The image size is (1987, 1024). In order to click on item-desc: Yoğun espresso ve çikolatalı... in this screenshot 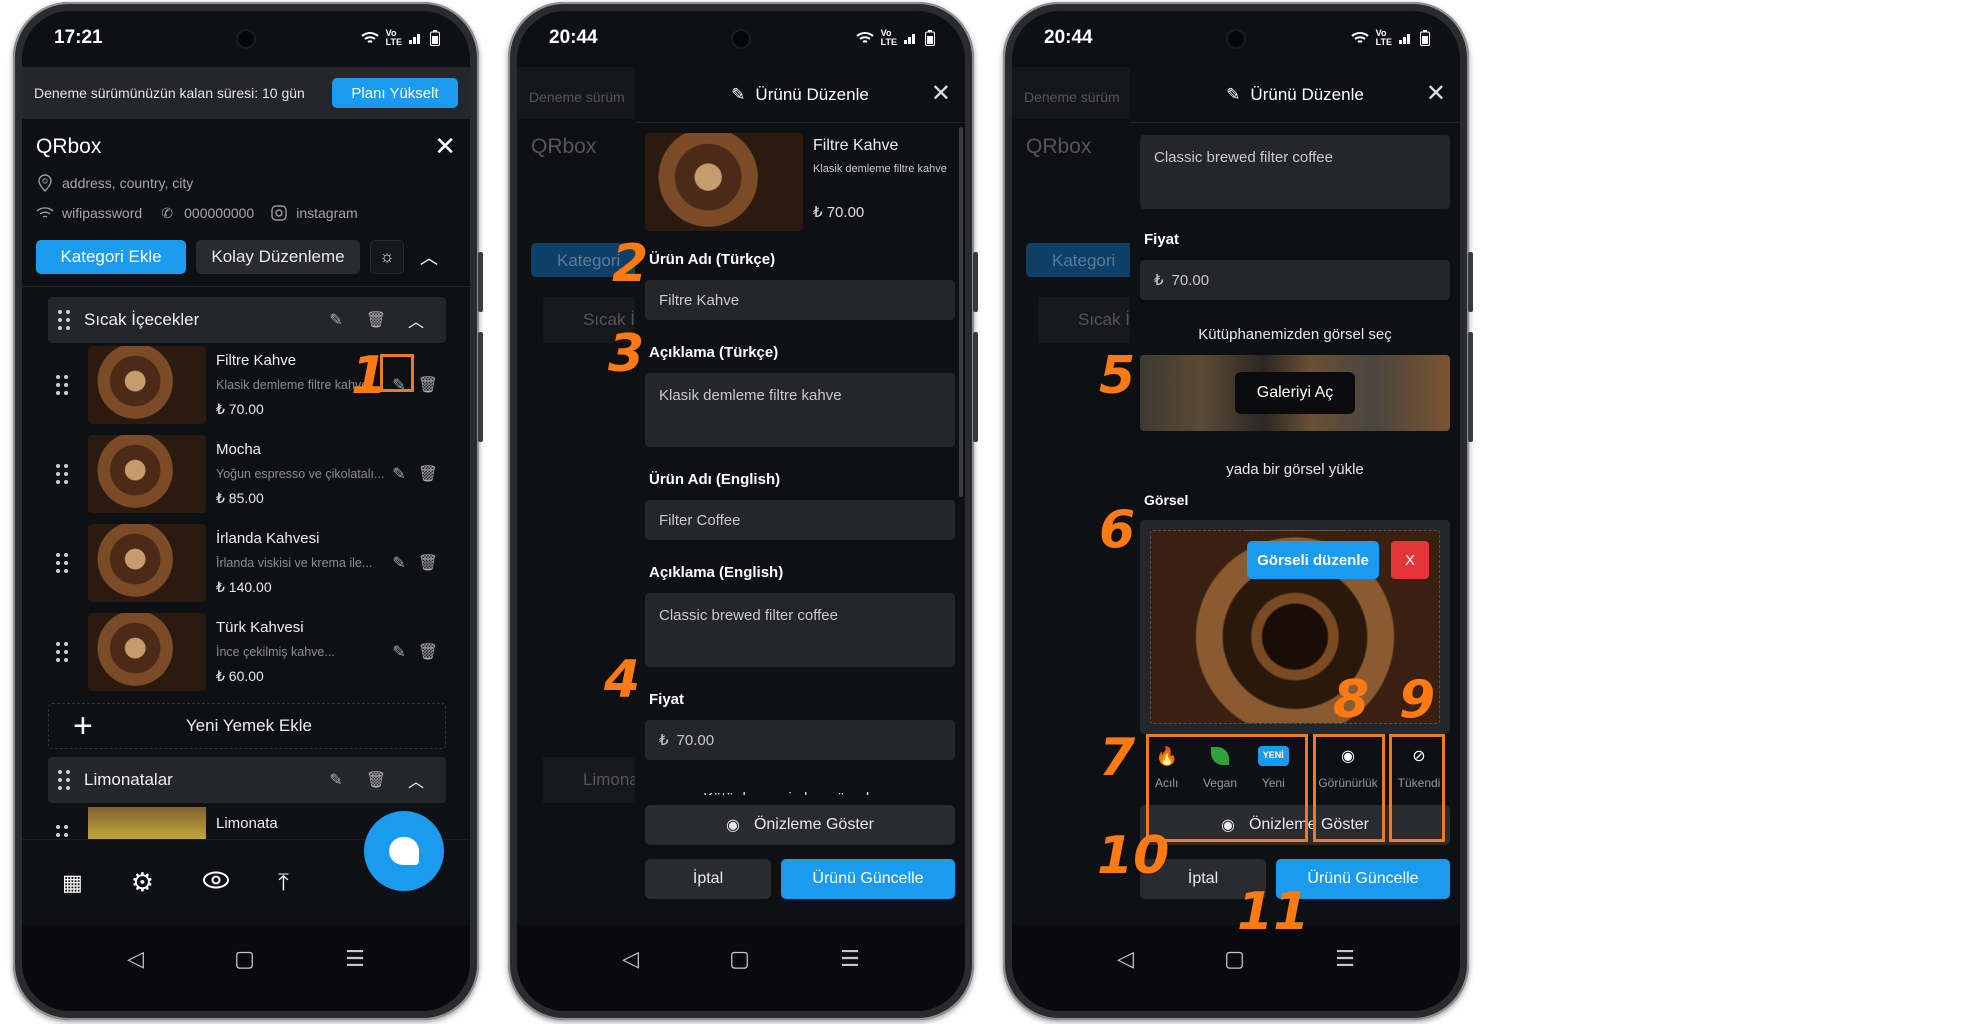, I will do `click(300, 474)`.